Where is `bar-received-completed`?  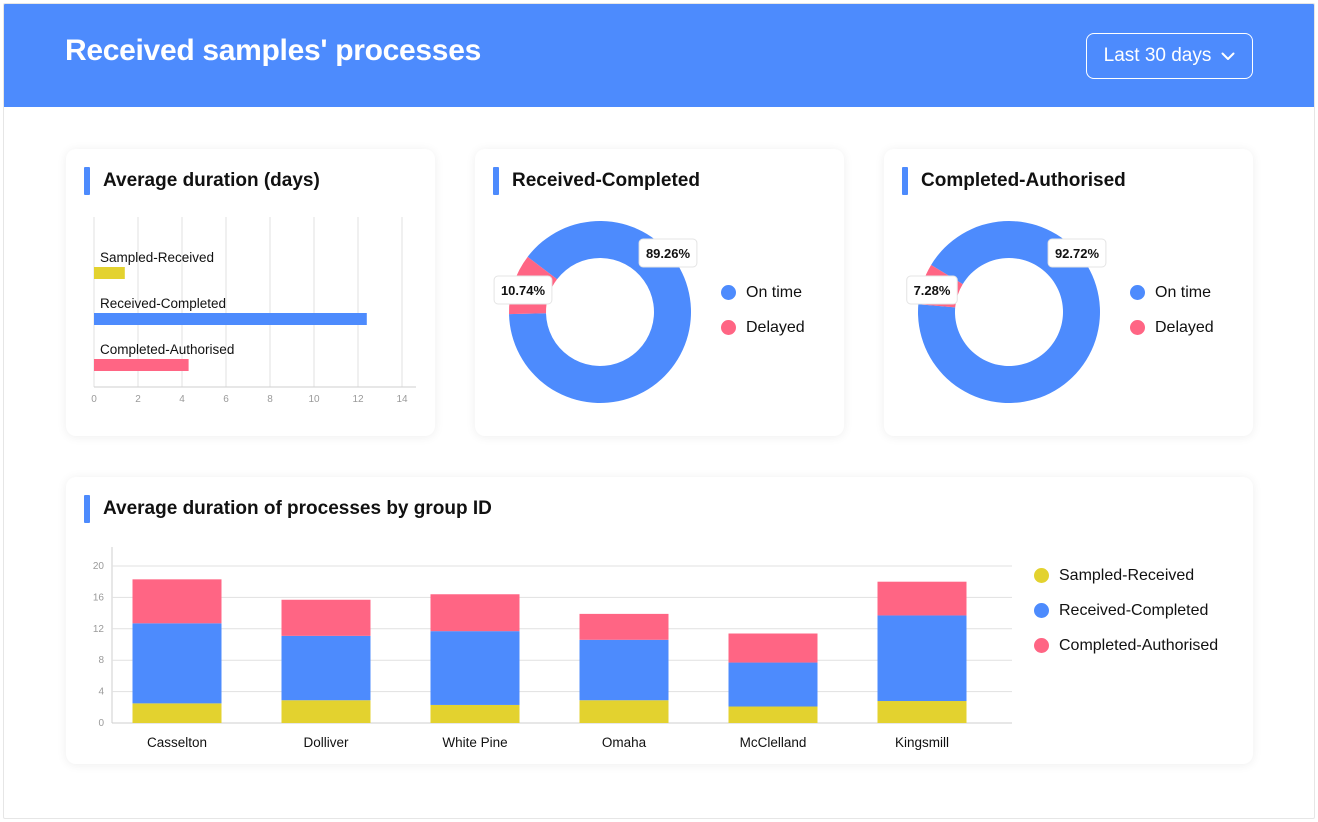 bar-received-completed is located at coordinates (230, 319).